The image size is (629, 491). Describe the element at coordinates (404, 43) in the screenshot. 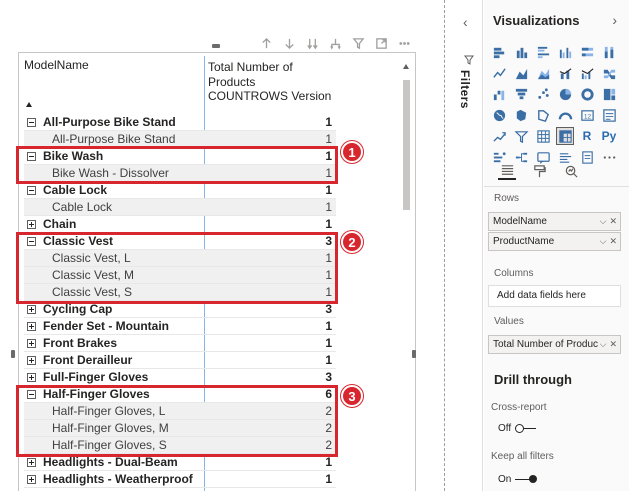

I see `more-options-icon` at that location.